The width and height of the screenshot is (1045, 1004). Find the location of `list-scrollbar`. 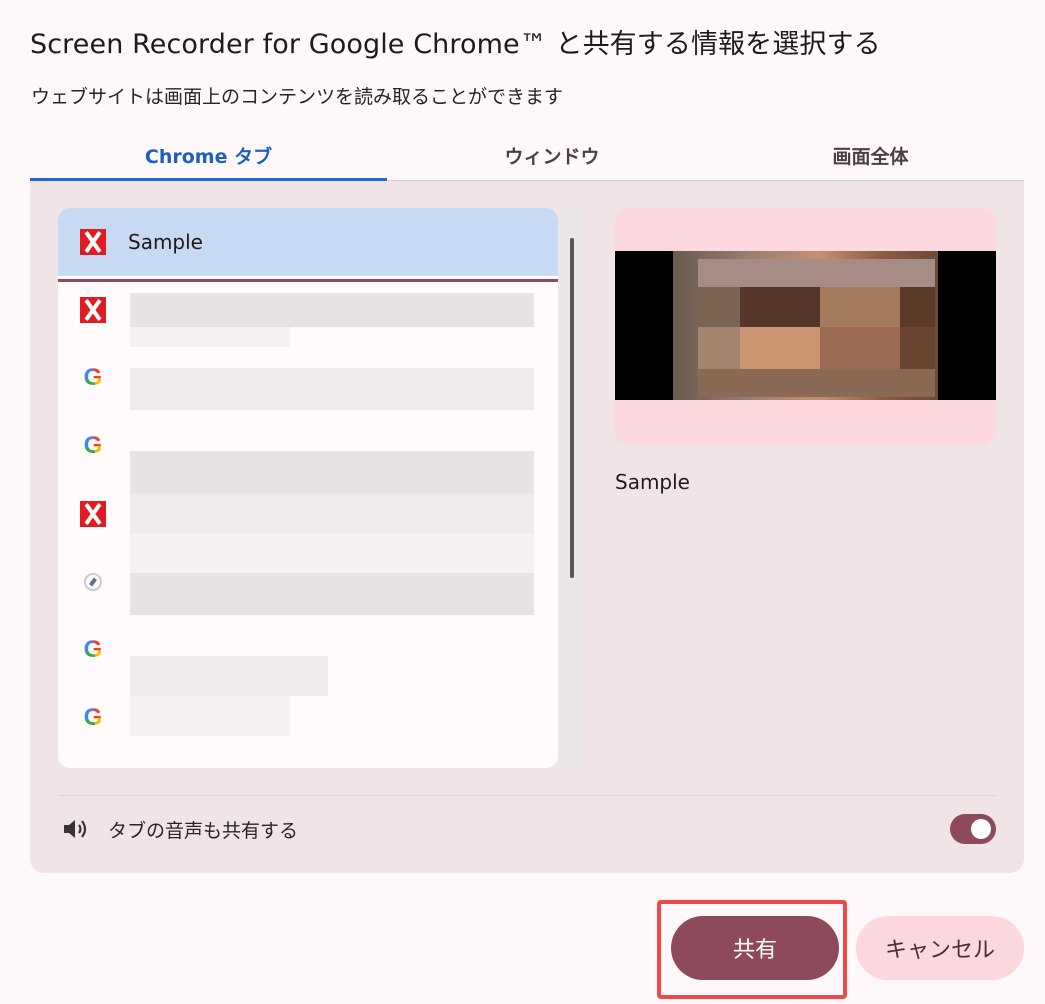

list-scrollbar is located at coordinates (572, 488).